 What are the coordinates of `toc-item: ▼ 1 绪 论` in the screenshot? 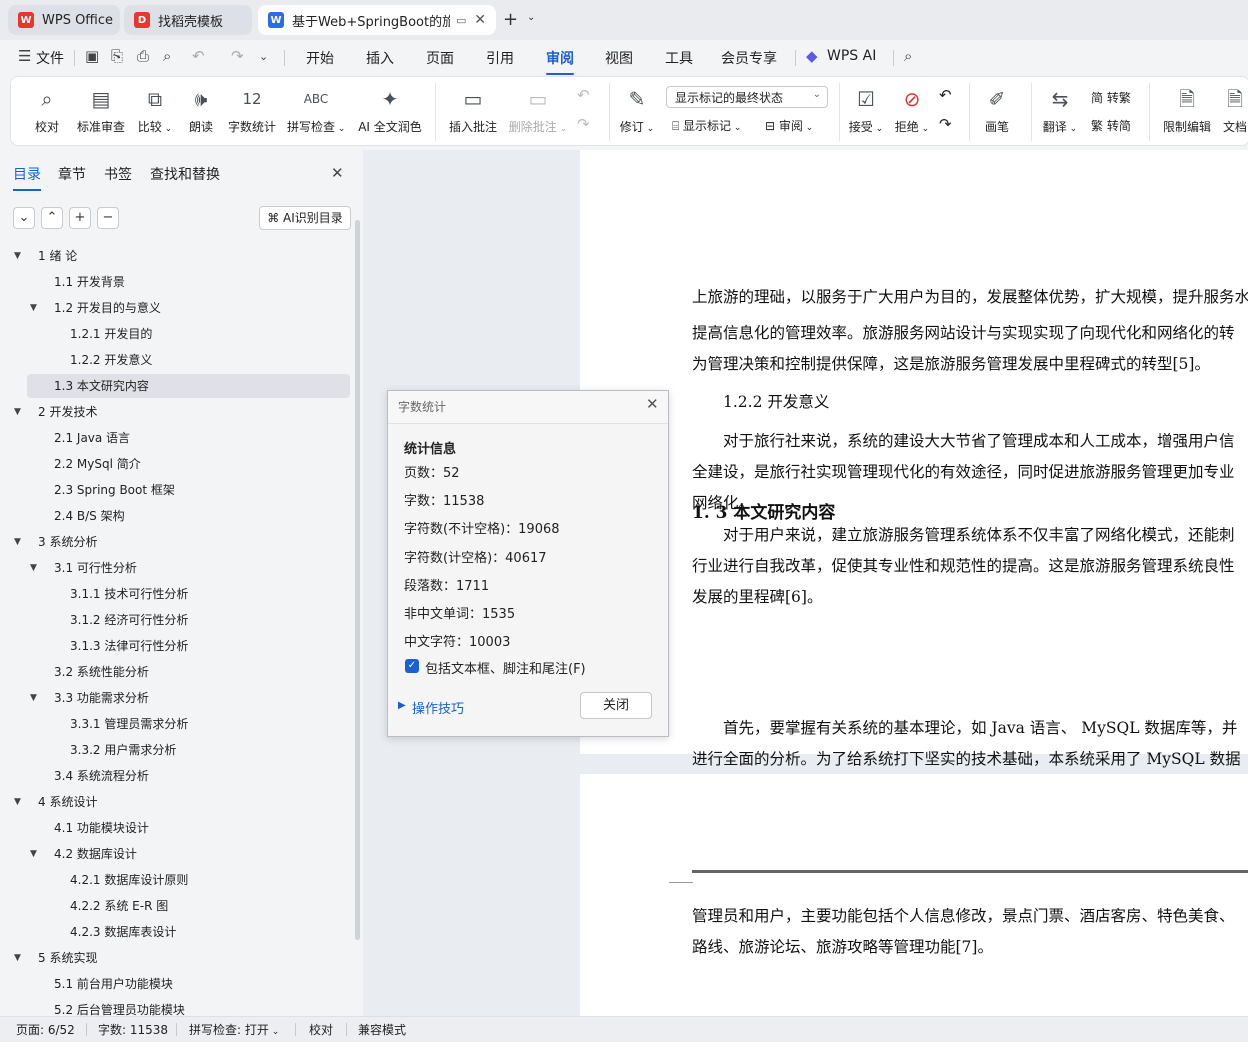 It's located at (182, 256).